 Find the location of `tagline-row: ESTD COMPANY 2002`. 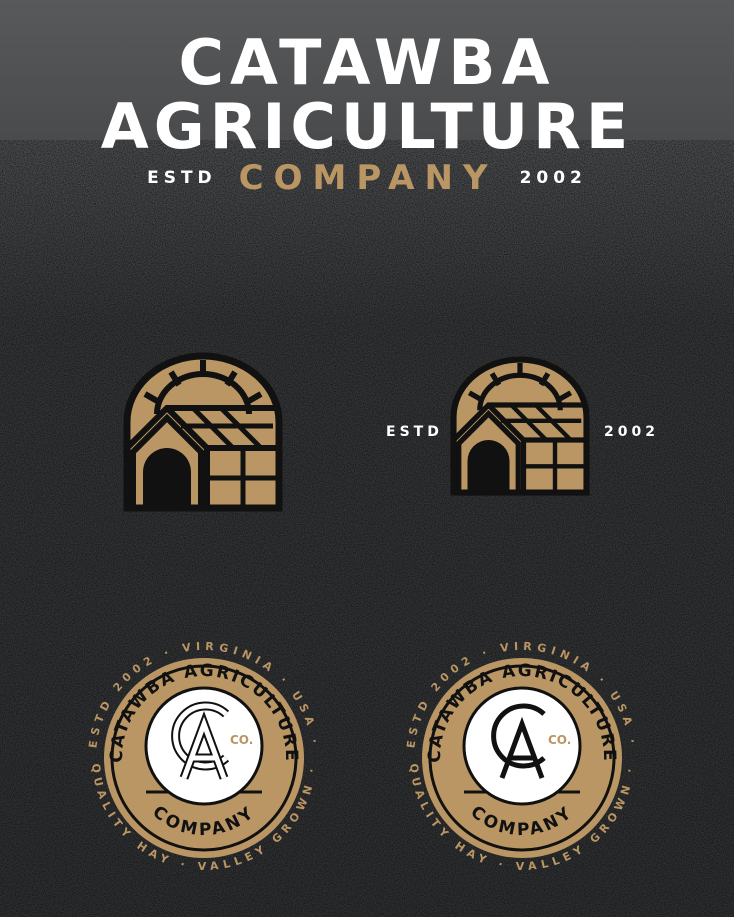

tagline-row: ESTD COMPANY 2002 is located at coordinates (367, 178).